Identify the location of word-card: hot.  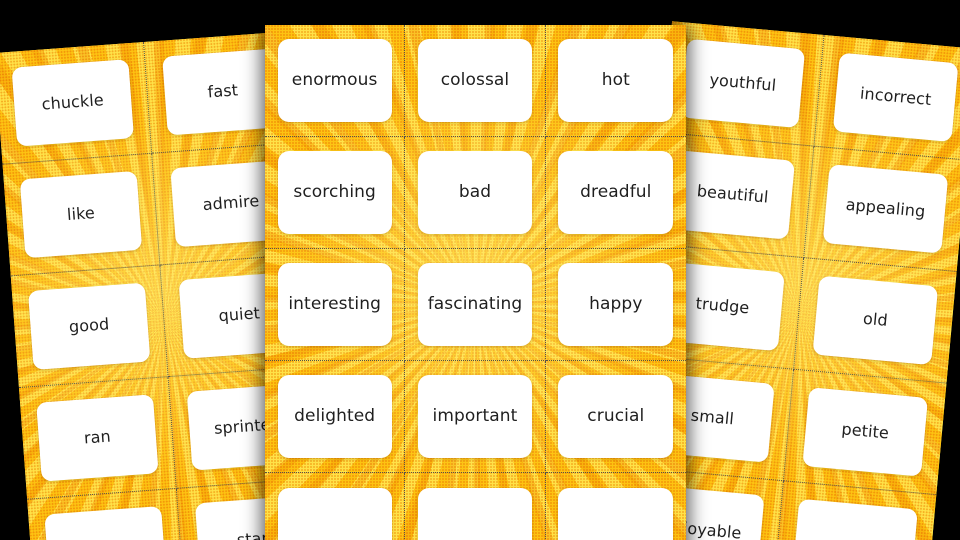
(616, 80).